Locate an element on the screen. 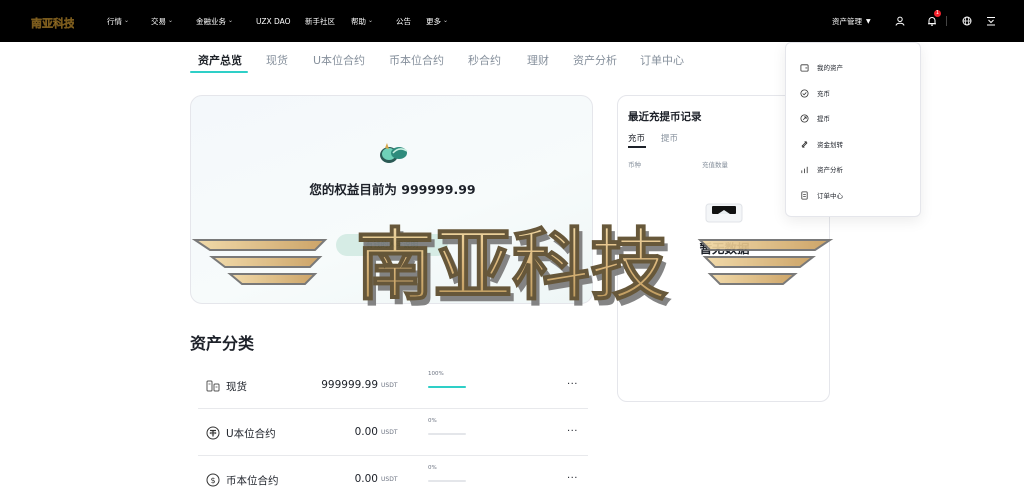  asset-name: 现货 is located at coordinates (236, 387).